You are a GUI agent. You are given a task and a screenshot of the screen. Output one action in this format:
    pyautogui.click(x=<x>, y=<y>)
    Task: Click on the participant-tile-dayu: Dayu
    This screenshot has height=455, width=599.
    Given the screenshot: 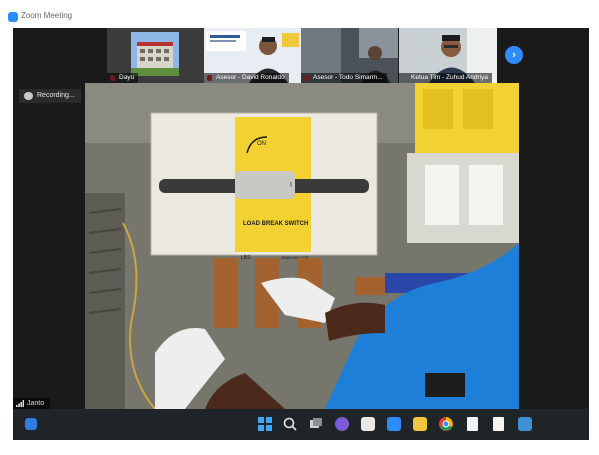 What is the action you would take?
    pyautogui.click(x=155, y=55)
    